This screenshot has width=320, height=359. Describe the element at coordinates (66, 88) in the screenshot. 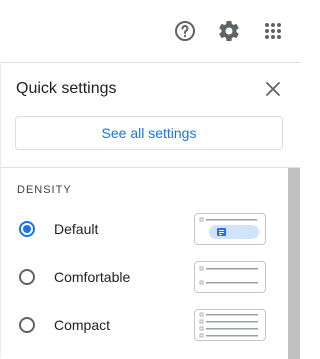

I see `panel-title: Quick settings` at that location.